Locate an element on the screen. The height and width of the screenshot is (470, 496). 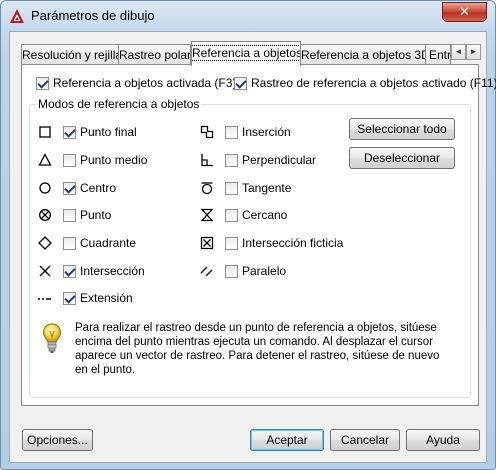
cancel-button: Cancelar is located at coordinates (365, 440).